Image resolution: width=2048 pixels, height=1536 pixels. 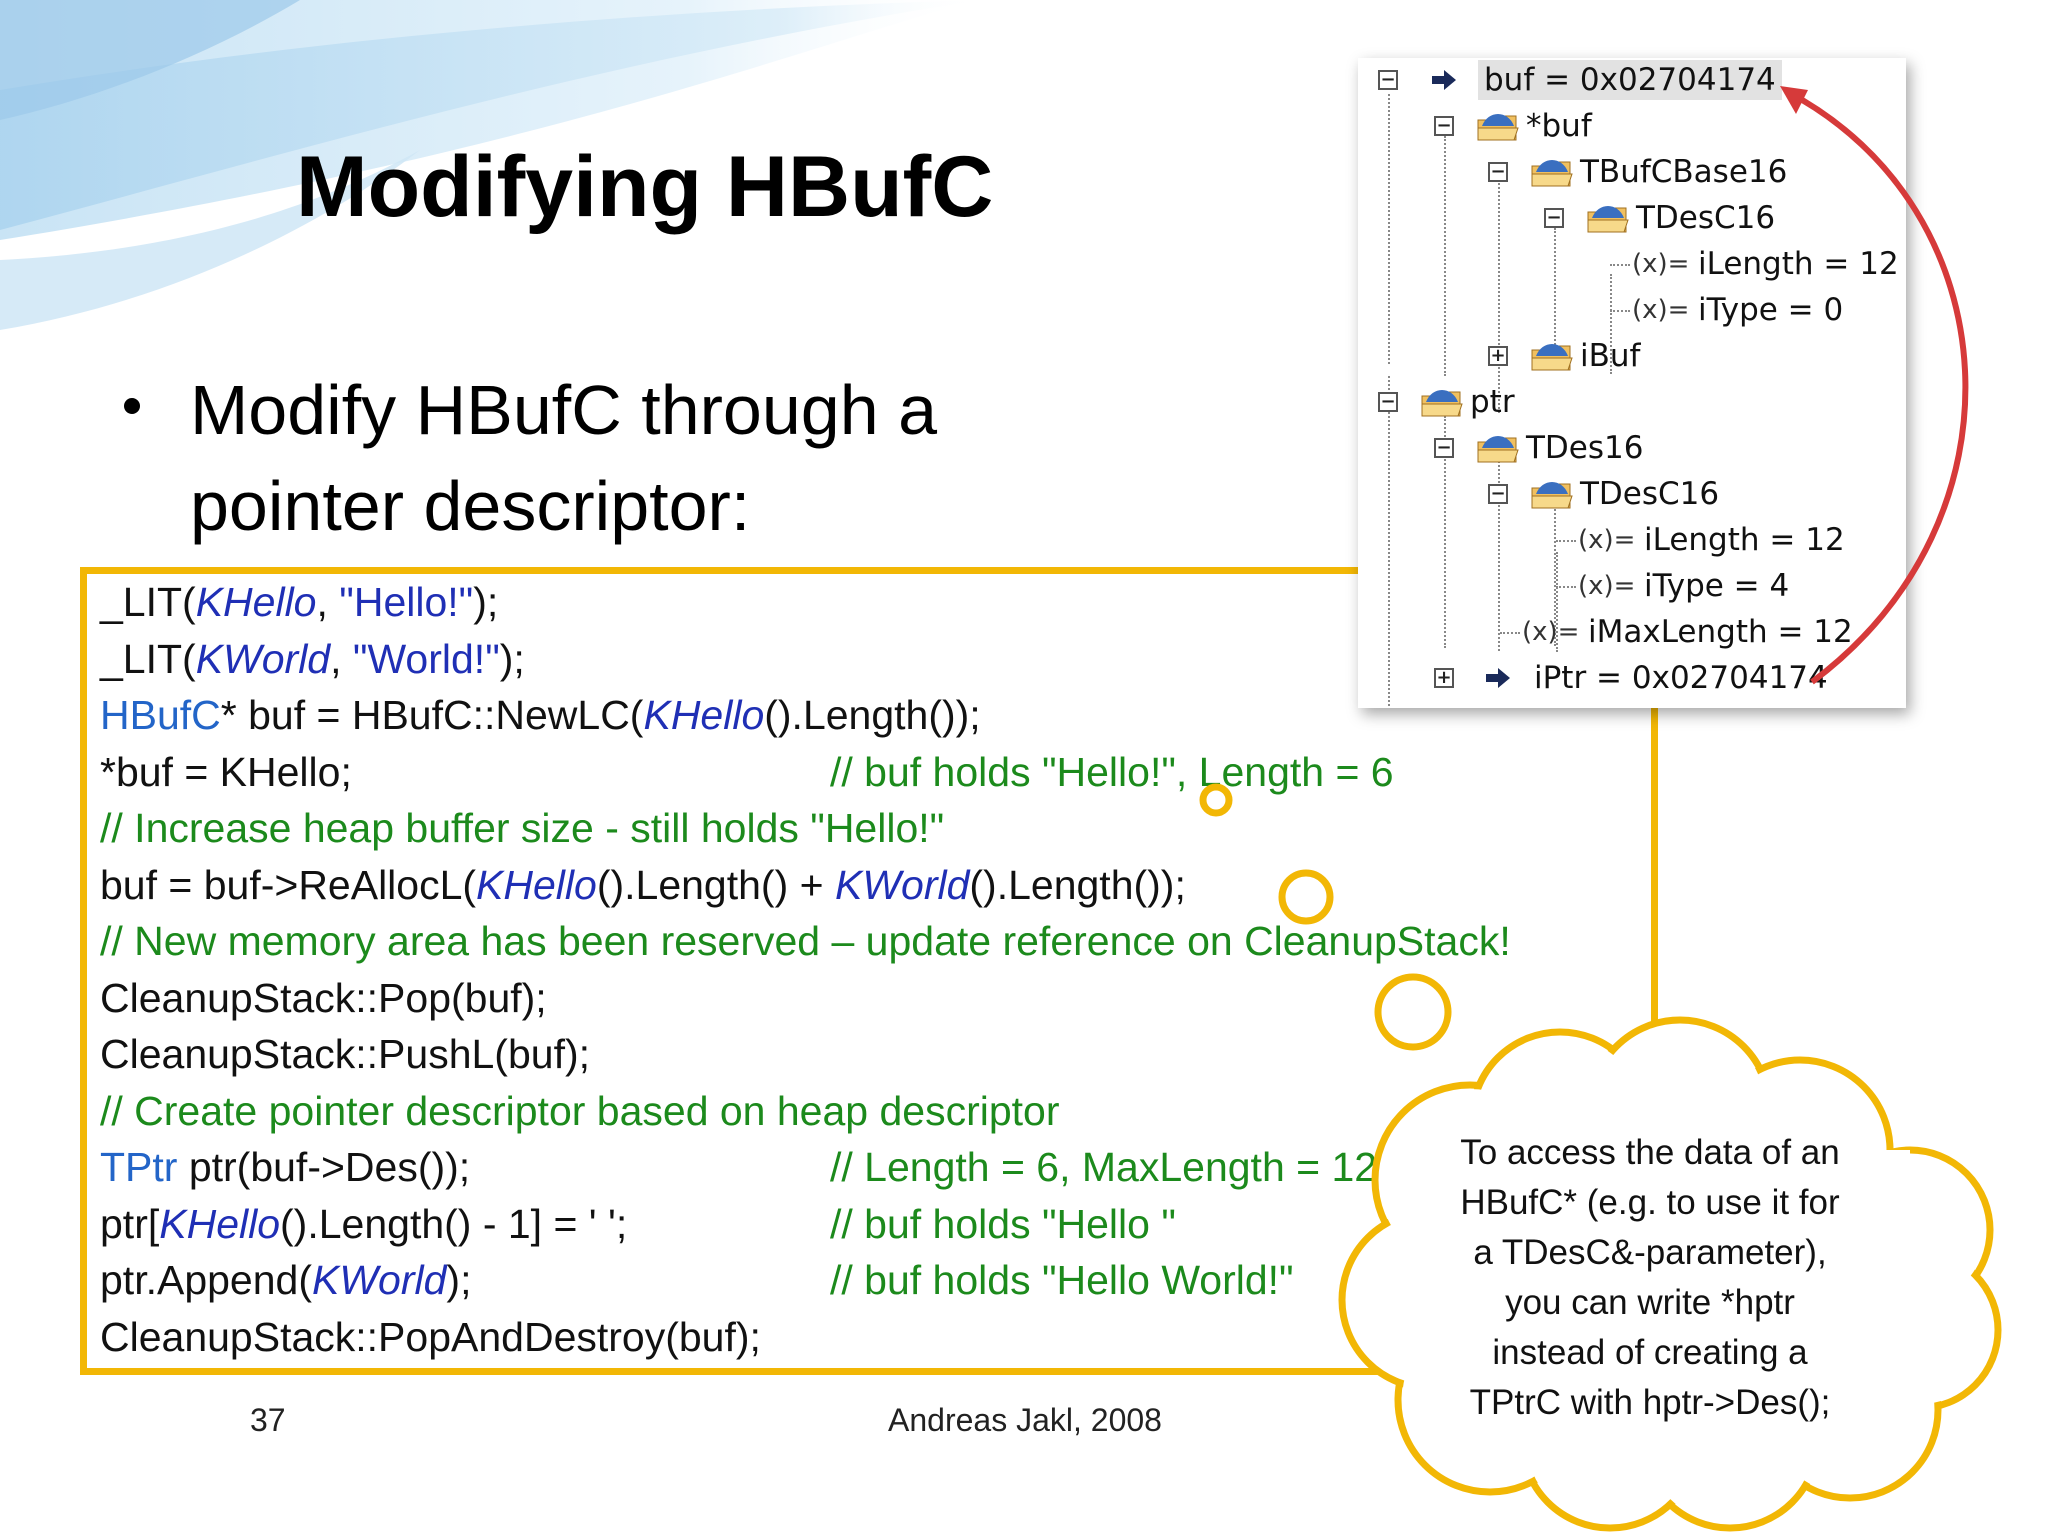 I want to click on tree-row: − TDes16, so click(x=1632, y=448).